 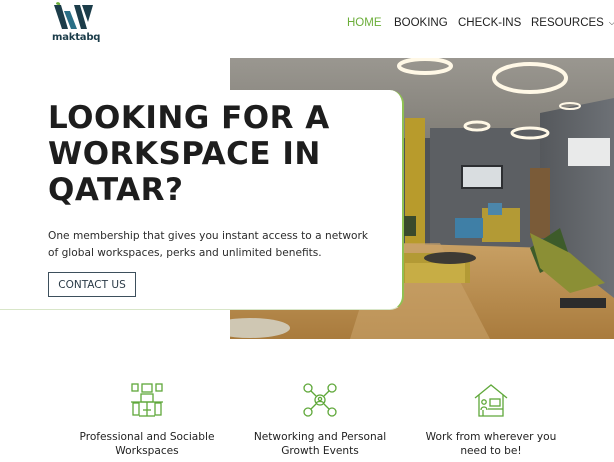 I want to click on nav-check-ins: CHECK-INS, so click(x=489, y=23).